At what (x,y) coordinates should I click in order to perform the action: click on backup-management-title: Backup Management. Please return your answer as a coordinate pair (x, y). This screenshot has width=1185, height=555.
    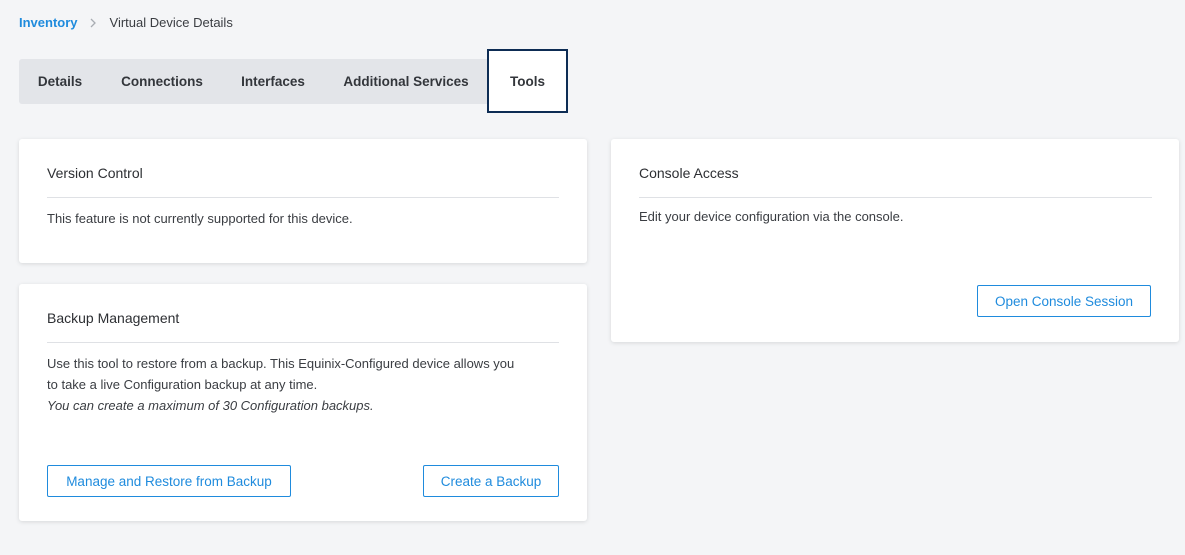
    Looking at the image, I should click on (113, 318).